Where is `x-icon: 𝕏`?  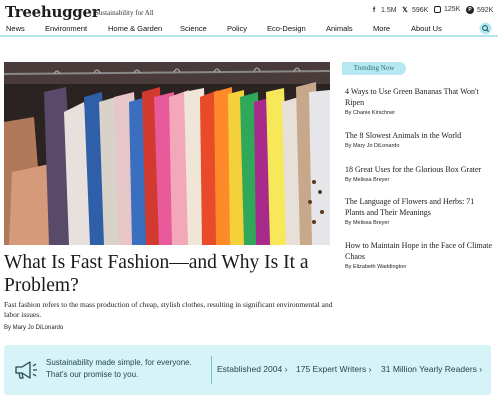
x-icon: 𝕏 is located at coordinates (405, 10).